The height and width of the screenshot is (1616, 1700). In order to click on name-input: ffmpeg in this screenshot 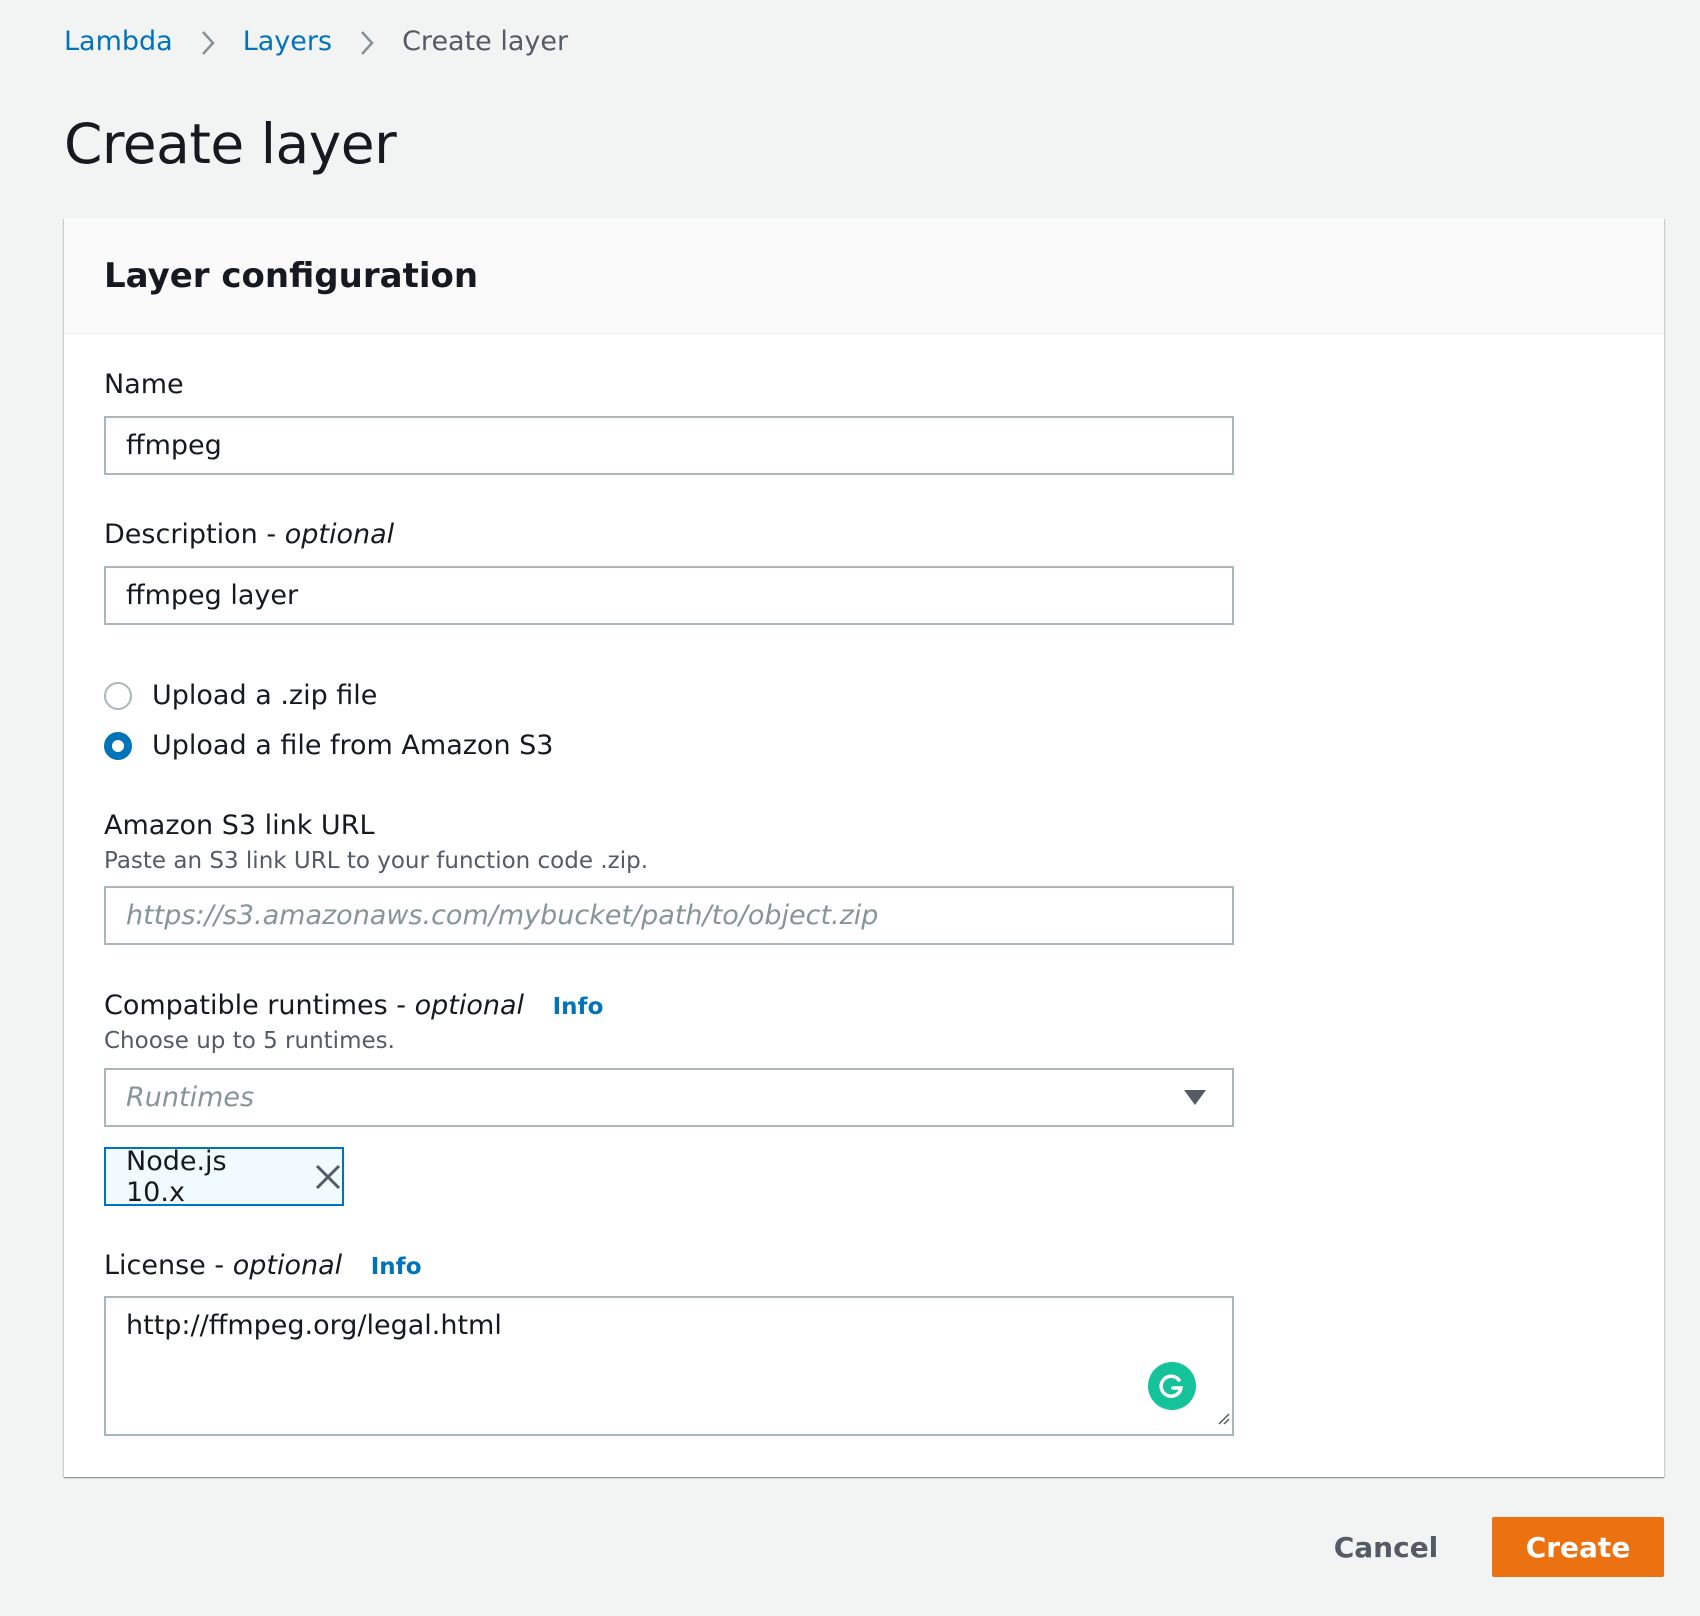, I will do `click(669, 445)`.